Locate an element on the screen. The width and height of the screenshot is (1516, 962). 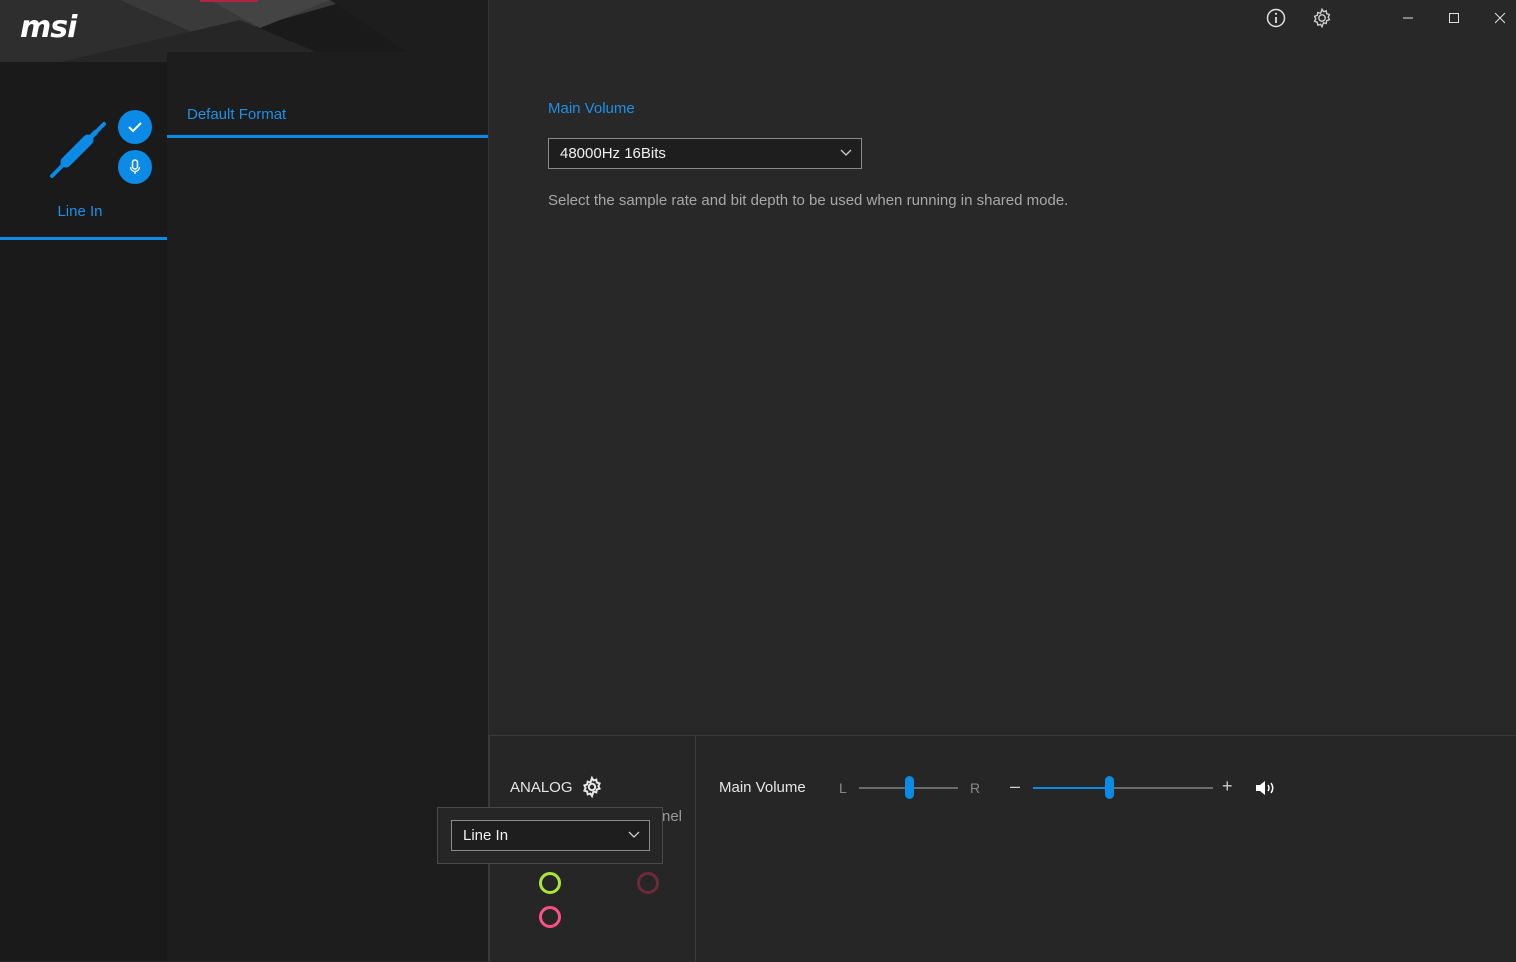
audio-jack-icon is located at coordinates (78, 150).